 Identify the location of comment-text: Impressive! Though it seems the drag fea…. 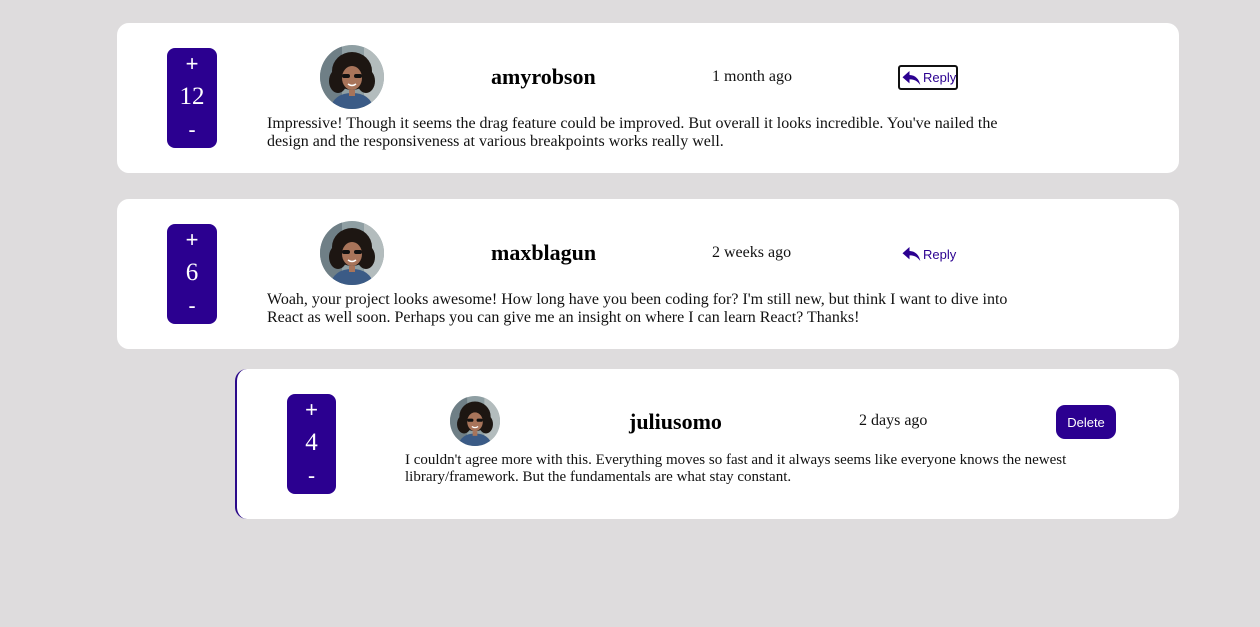
(632, 132).